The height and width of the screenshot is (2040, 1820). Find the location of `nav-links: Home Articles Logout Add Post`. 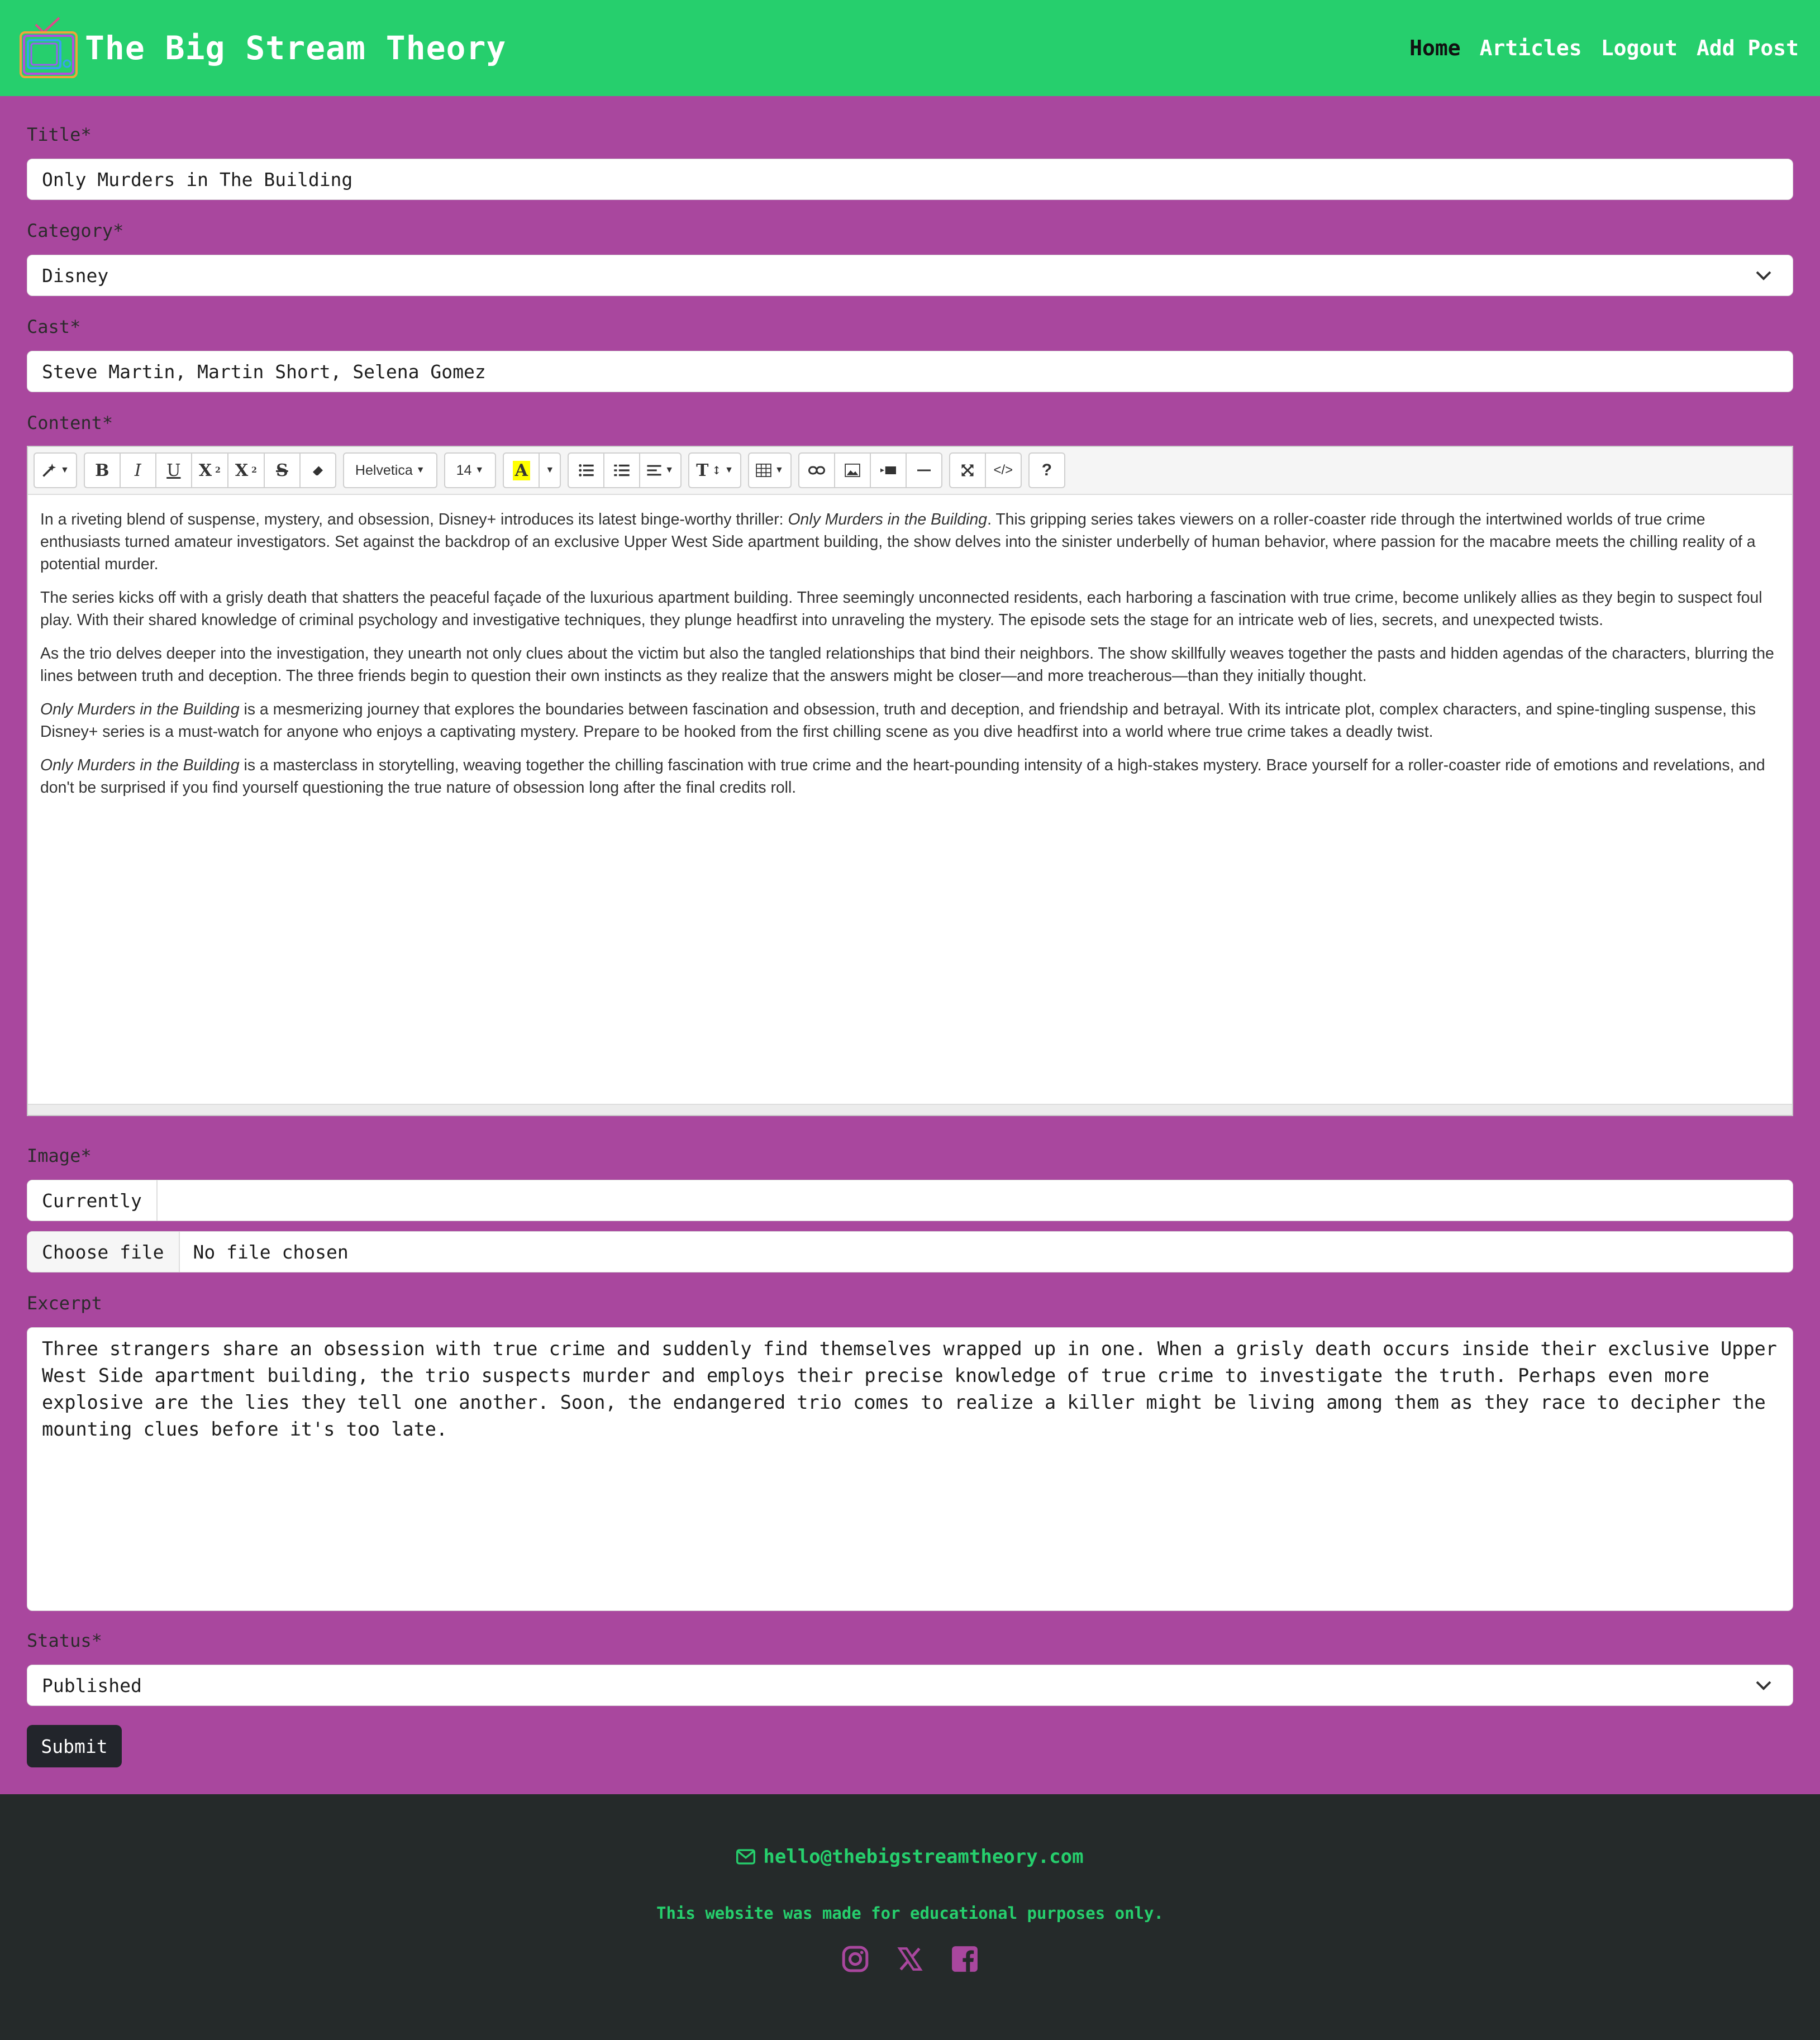

nav-links: Home Articles Logout Add Post is located at coordinates (1604, 48).